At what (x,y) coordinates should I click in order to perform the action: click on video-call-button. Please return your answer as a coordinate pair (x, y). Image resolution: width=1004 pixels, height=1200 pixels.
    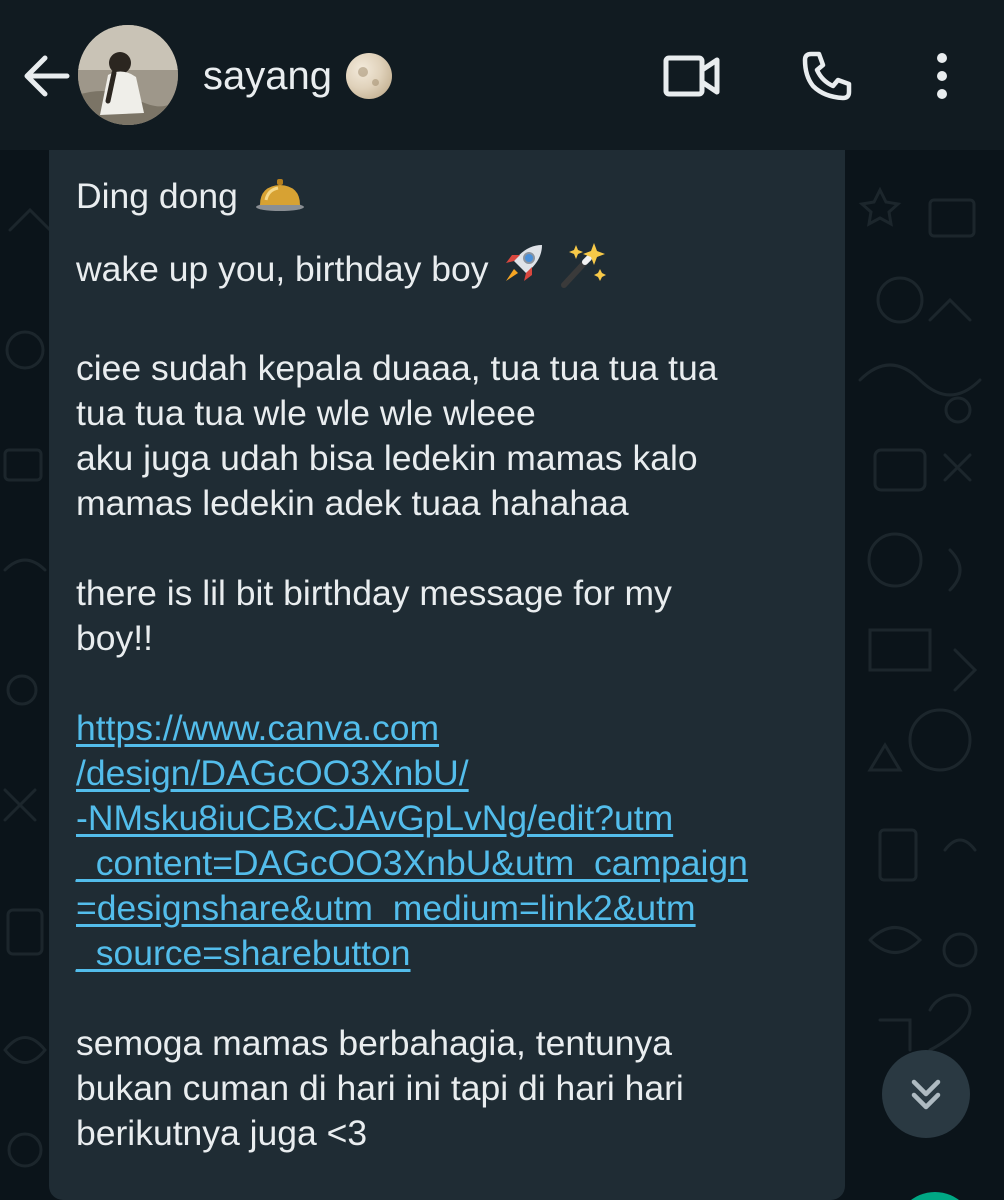
    Looking at the image, I should click on (692, 76).